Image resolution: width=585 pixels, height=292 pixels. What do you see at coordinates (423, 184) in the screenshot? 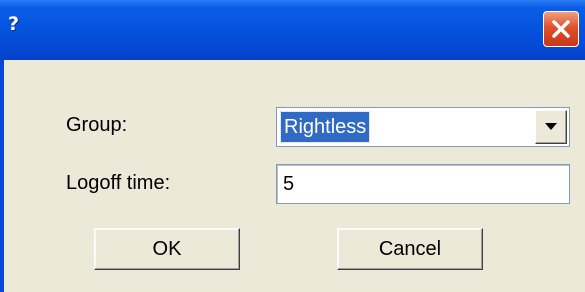
I see `logoff-time-input: 5` at bounding box center [423, 184].